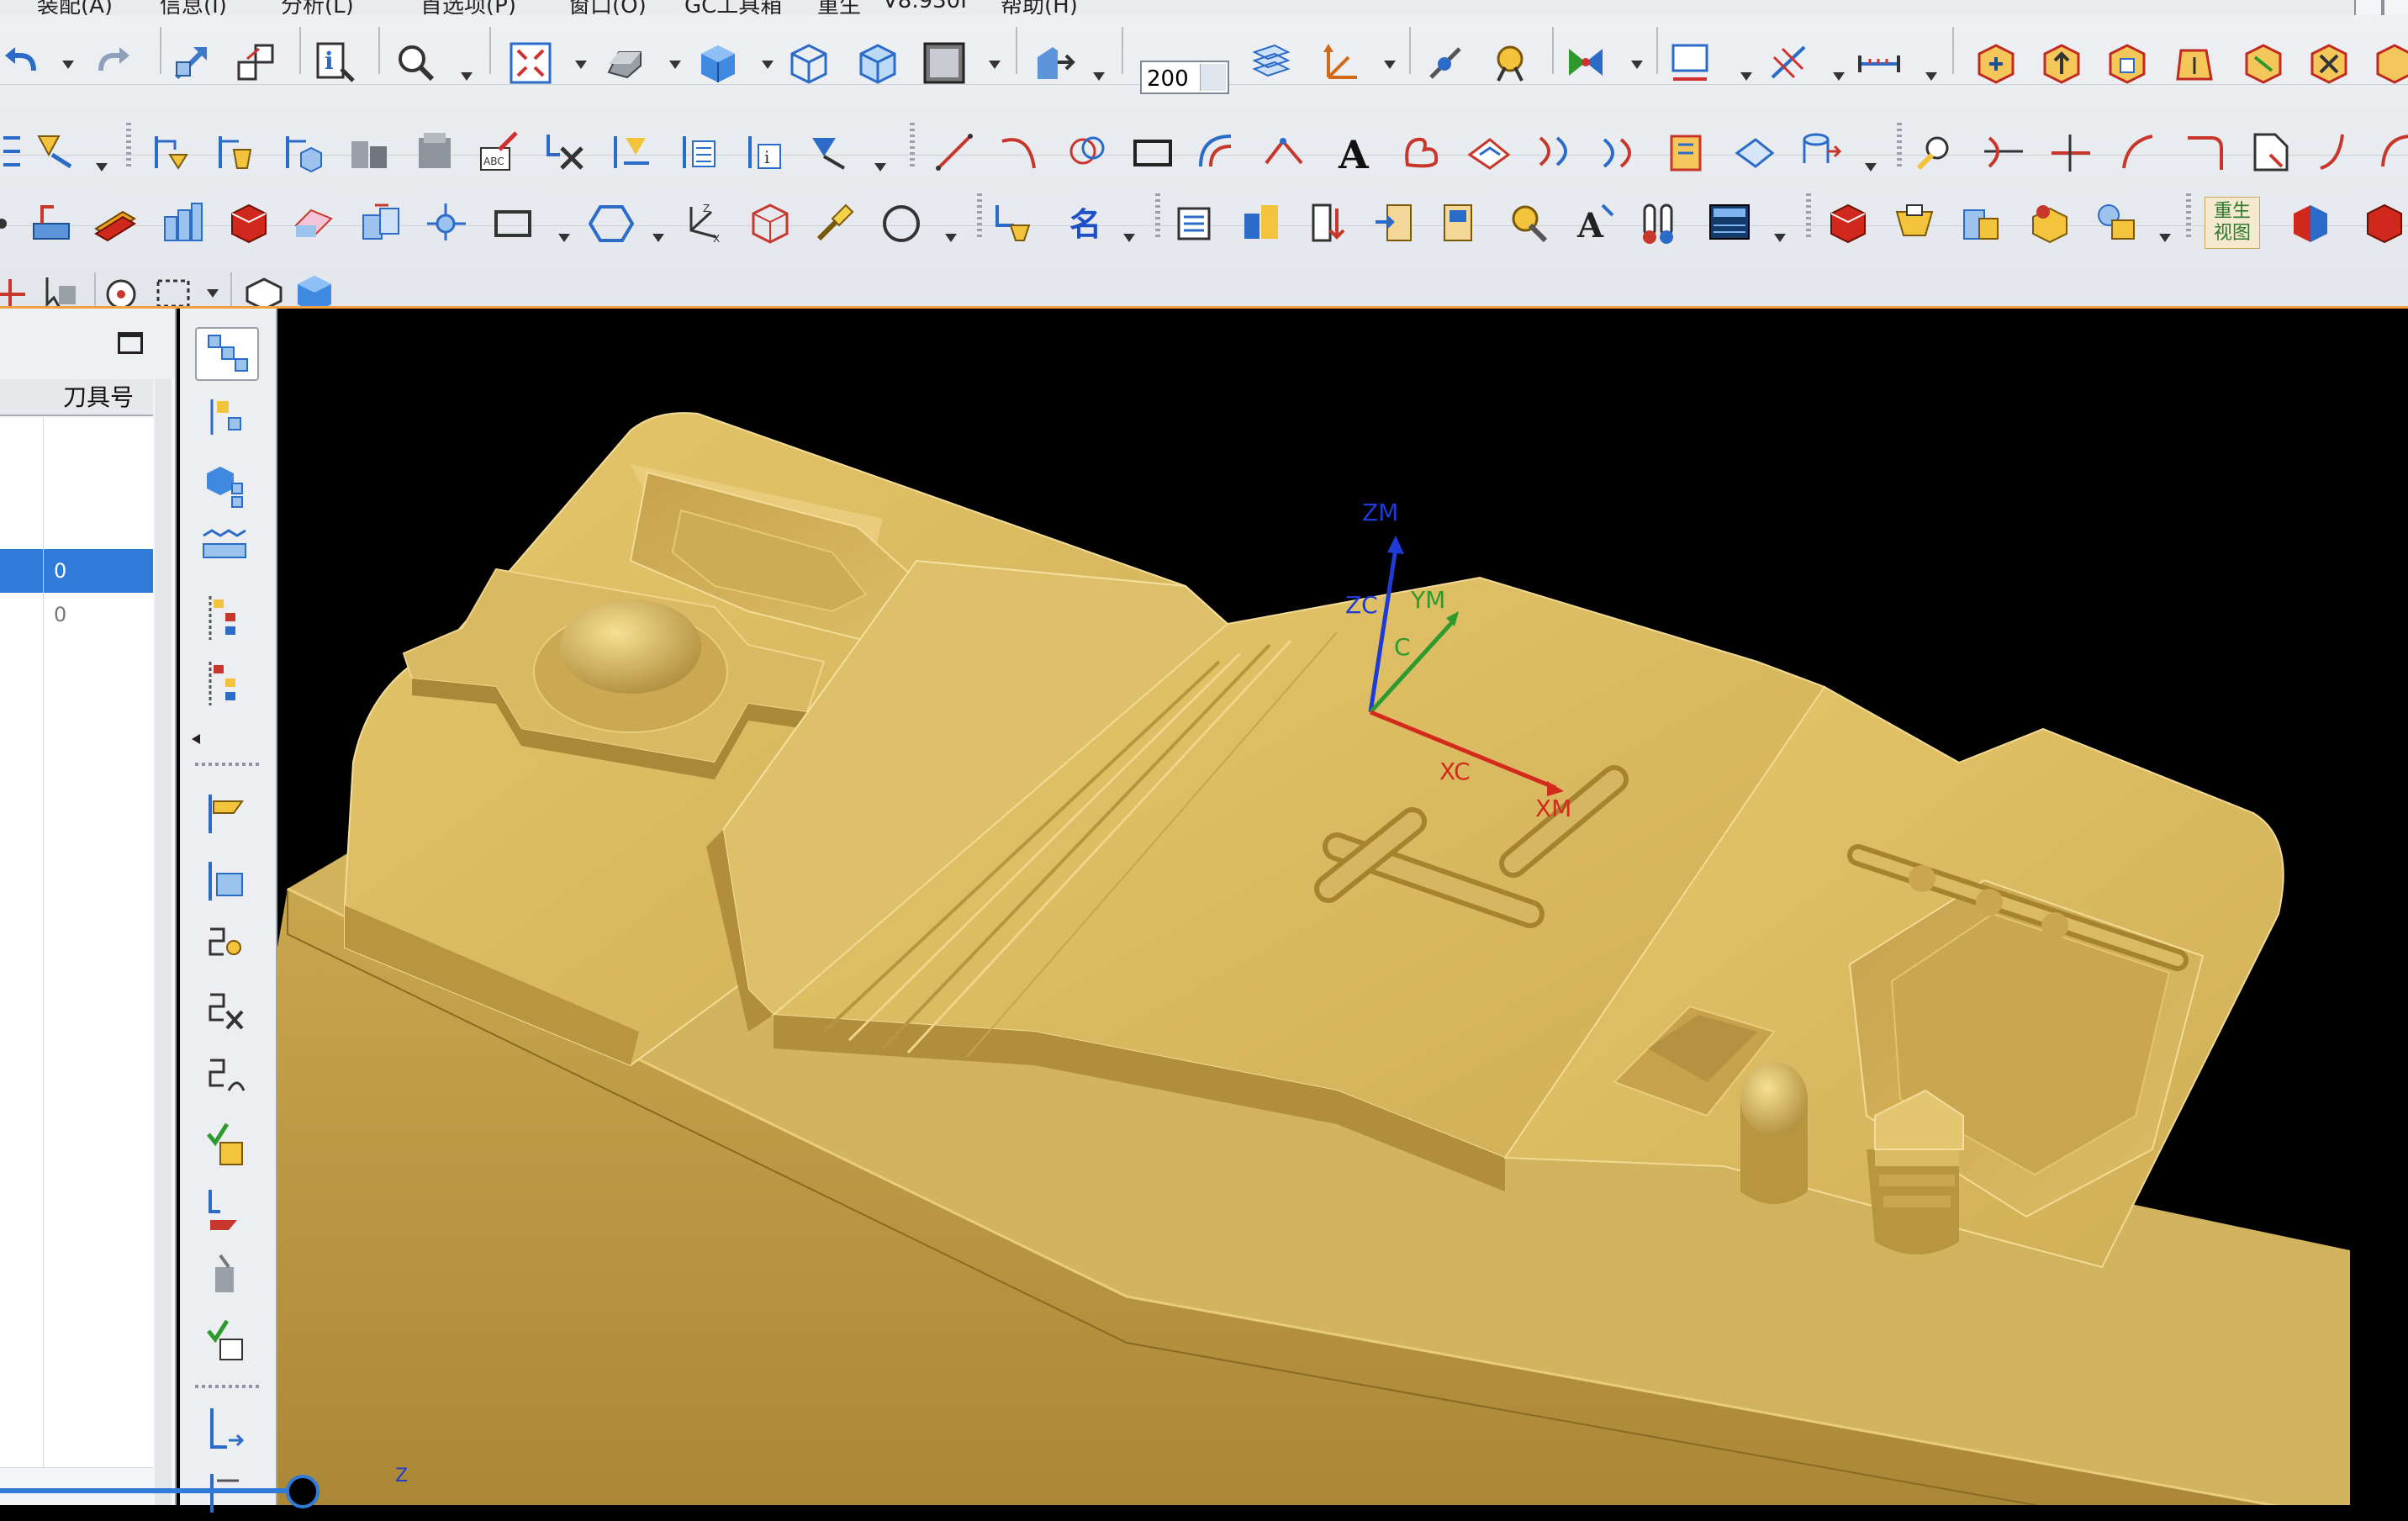 Image resolution: width=2408 pixels, height=1521 pixels. Describe the element at coordinates (227, 618) in the screenshot. I see `program-order-view-icon` at that location.